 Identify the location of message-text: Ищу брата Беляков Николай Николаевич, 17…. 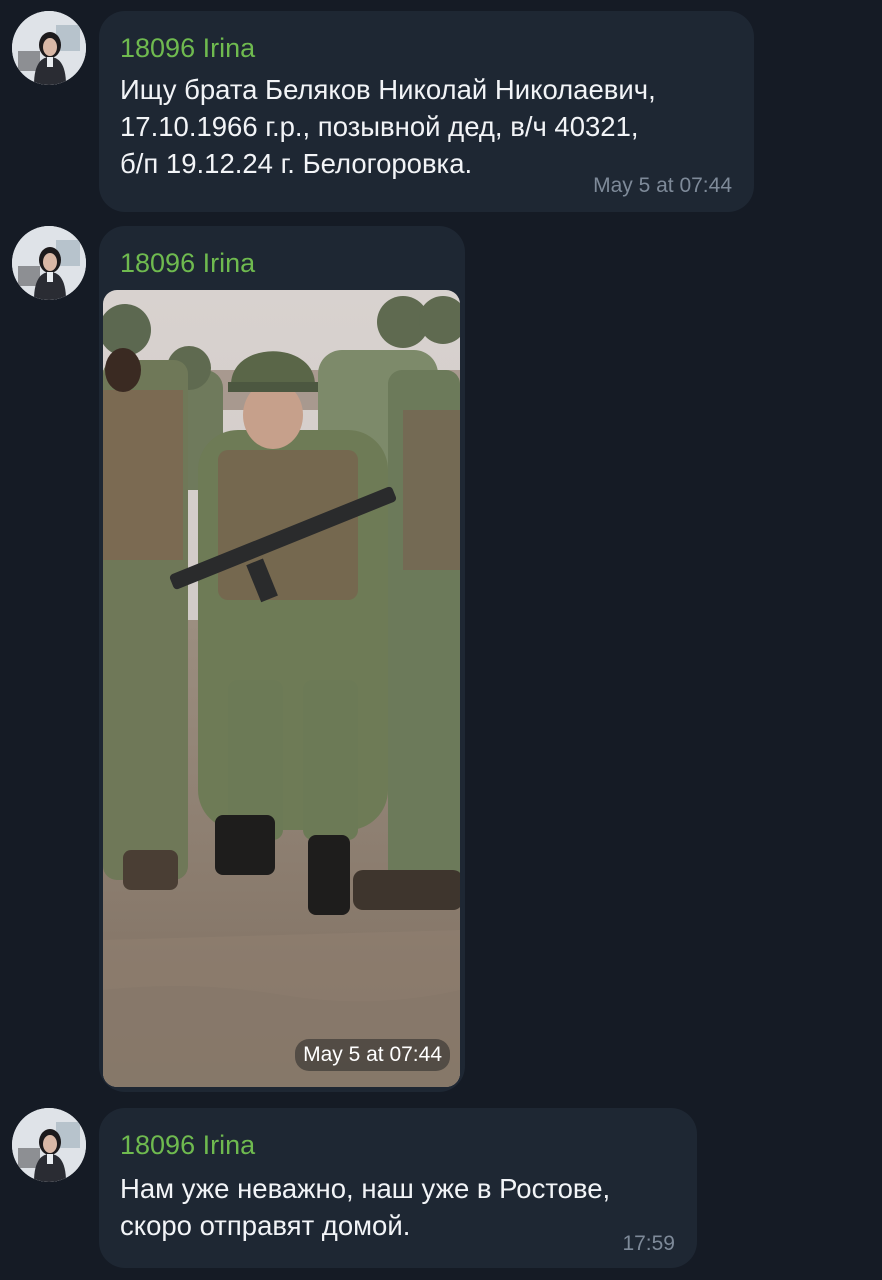
(430, 126).